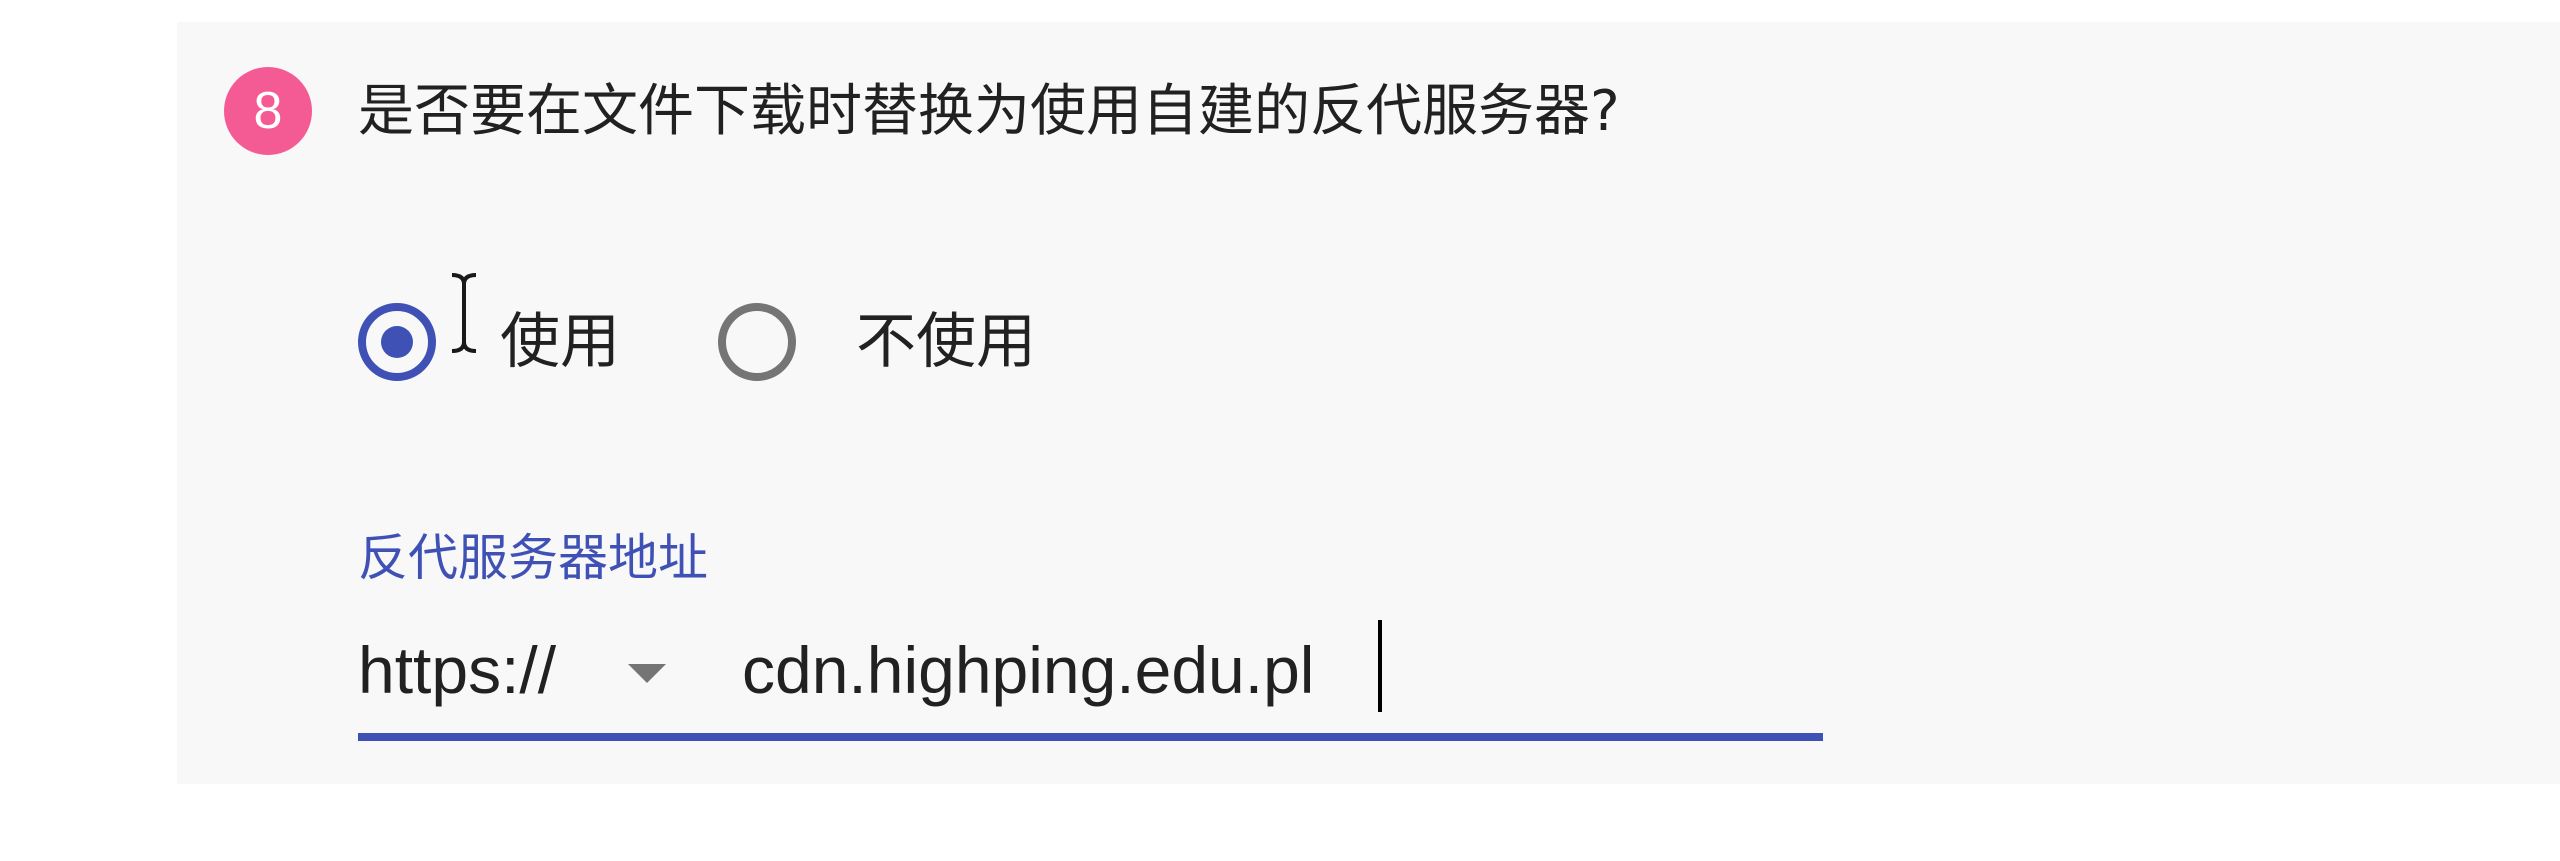  What do you see at coordinates (946, 342) in the screenshot?
I see `radio-label-not-use: 不使用` at bounding box center [946, 342].